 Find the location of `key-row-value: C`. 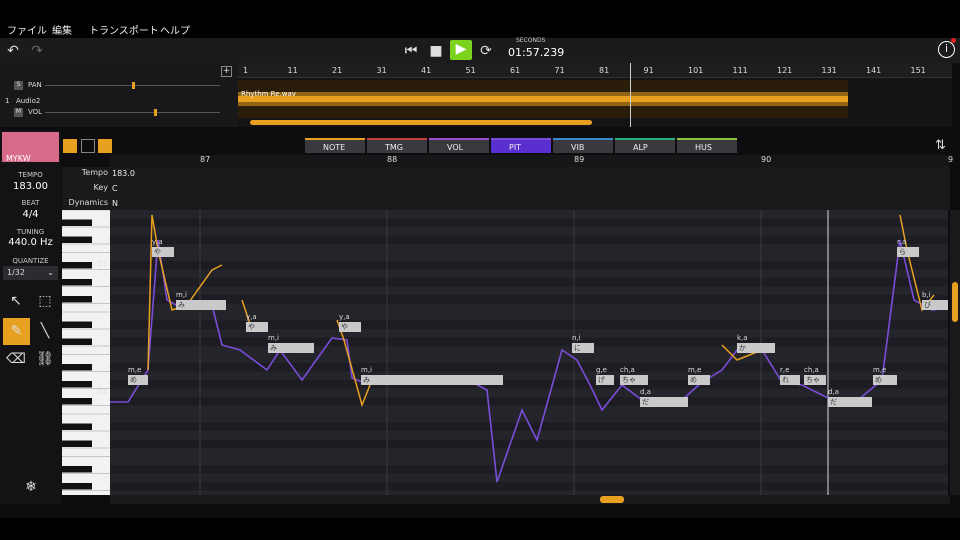

key-row-value: C is located at coordinates (115, 188).